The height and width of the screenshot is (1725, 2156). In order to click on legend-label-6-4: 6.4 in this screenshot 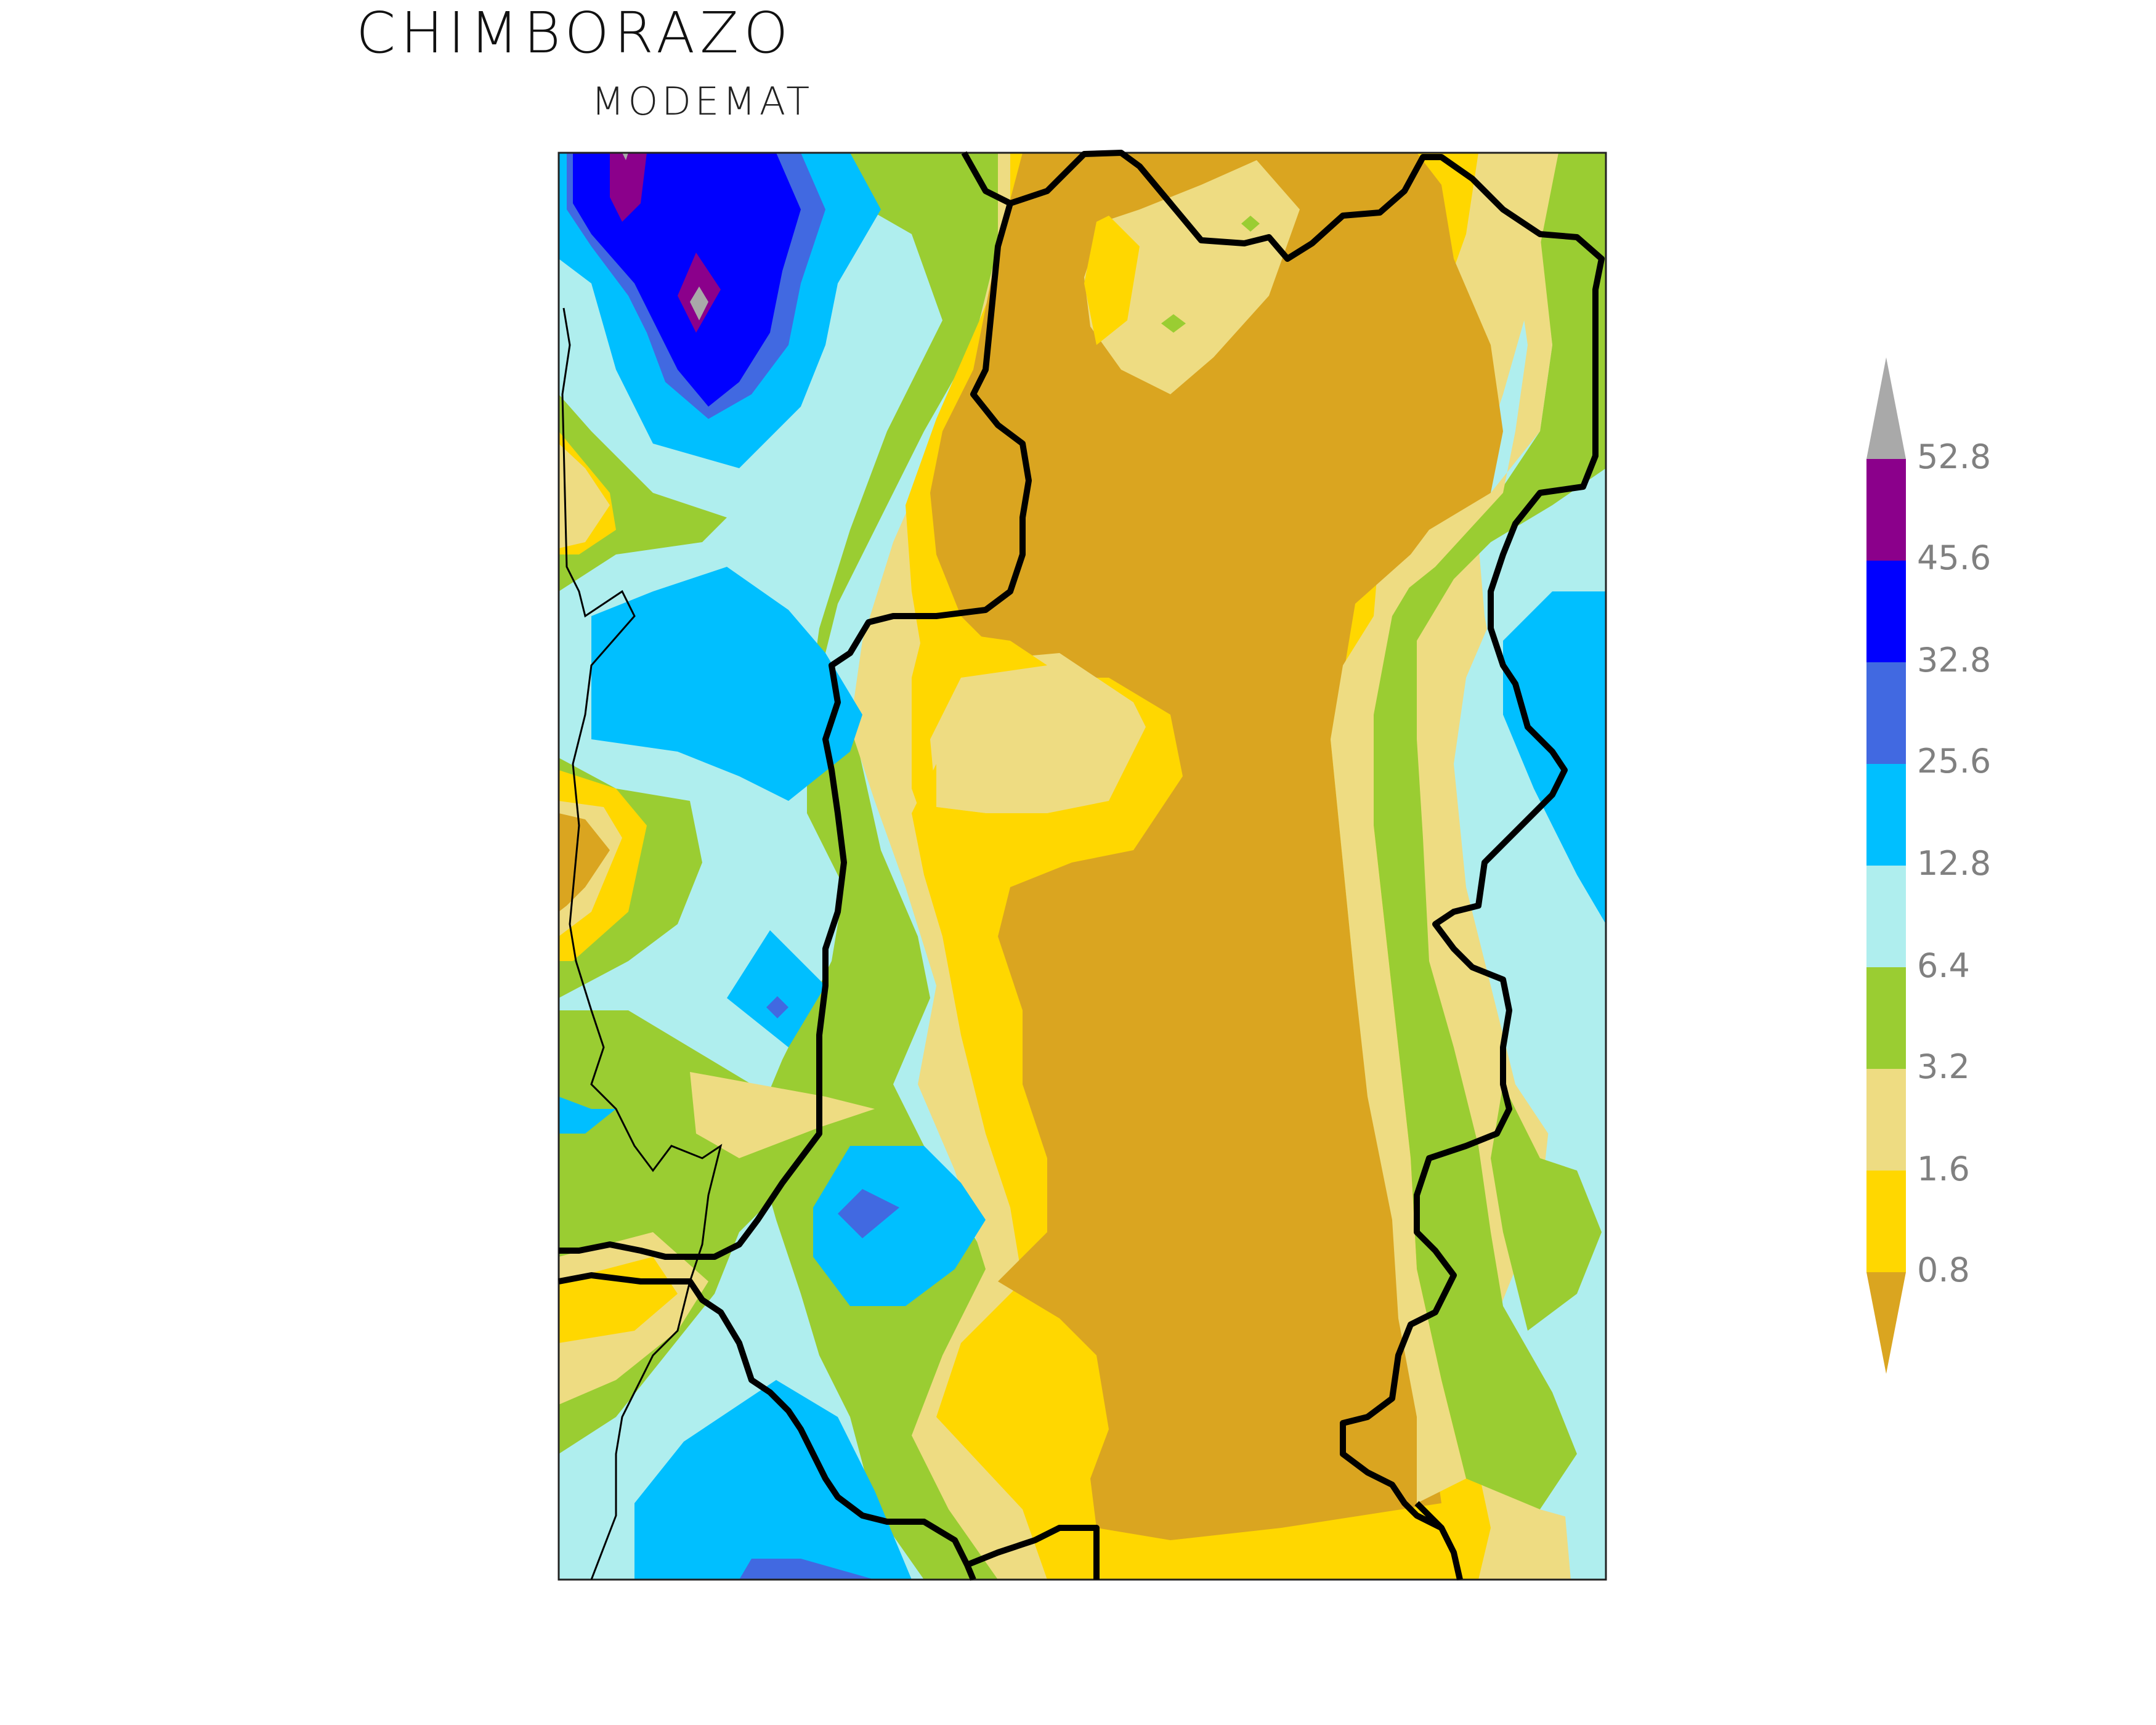, I will do `click(1943, 966)`.